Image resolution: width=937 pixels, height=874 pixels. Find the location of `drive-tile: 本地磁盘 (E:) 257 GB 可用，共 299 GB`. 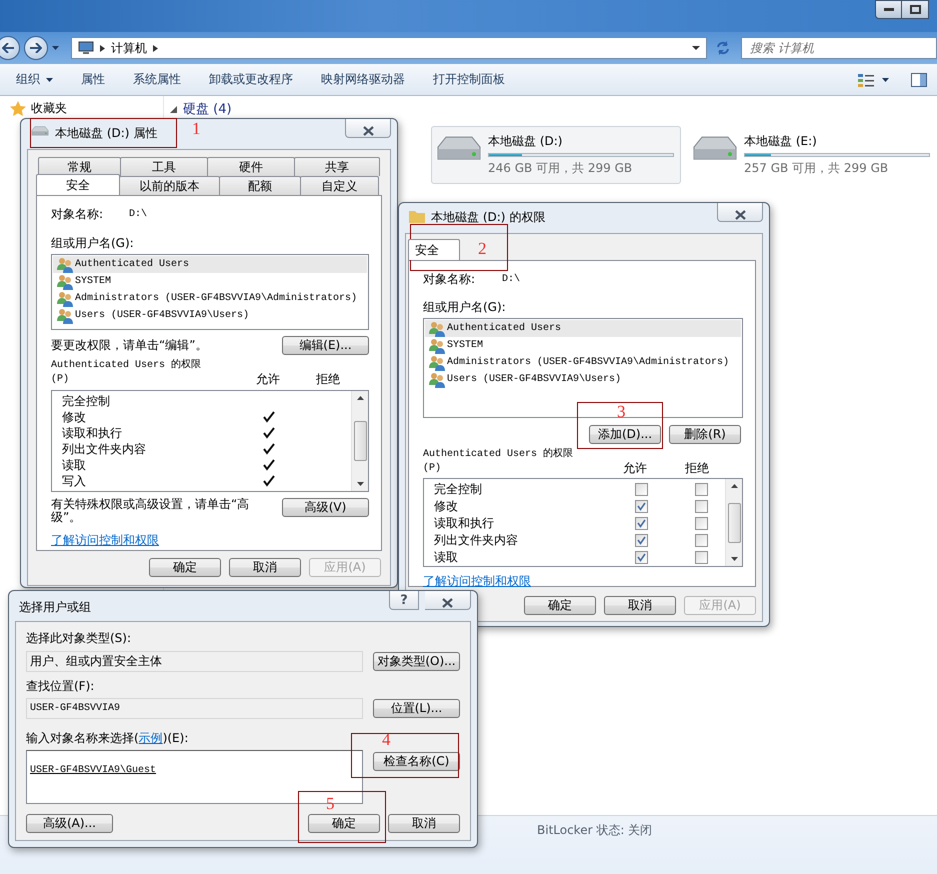

drive-tile: 本地磁盘 (E:) 257 GB 可用，共 299 GB is located at coordinates (812, 155).